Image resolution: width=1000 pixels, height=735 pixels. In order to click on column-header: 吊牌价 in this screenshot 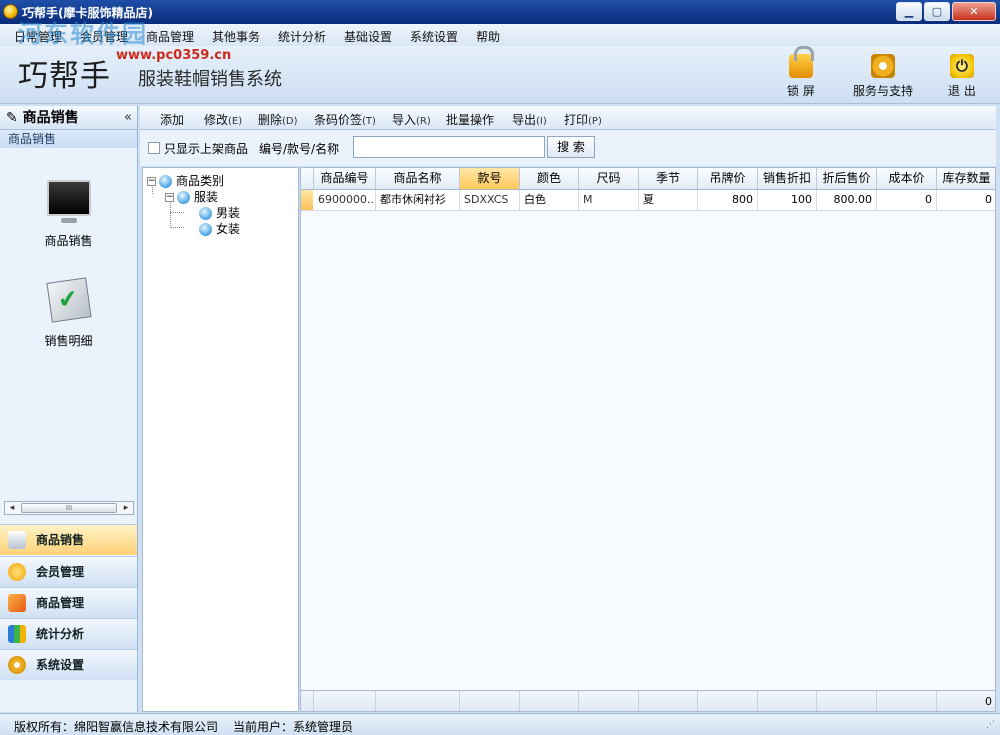, I will do `click(728, 178)`.